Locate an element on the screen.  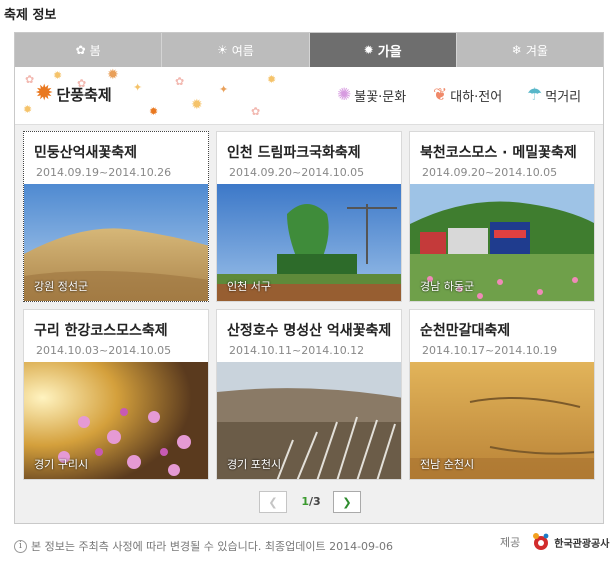
festival-title: 순천만갈대축제 is located at coordinates (465, 331).